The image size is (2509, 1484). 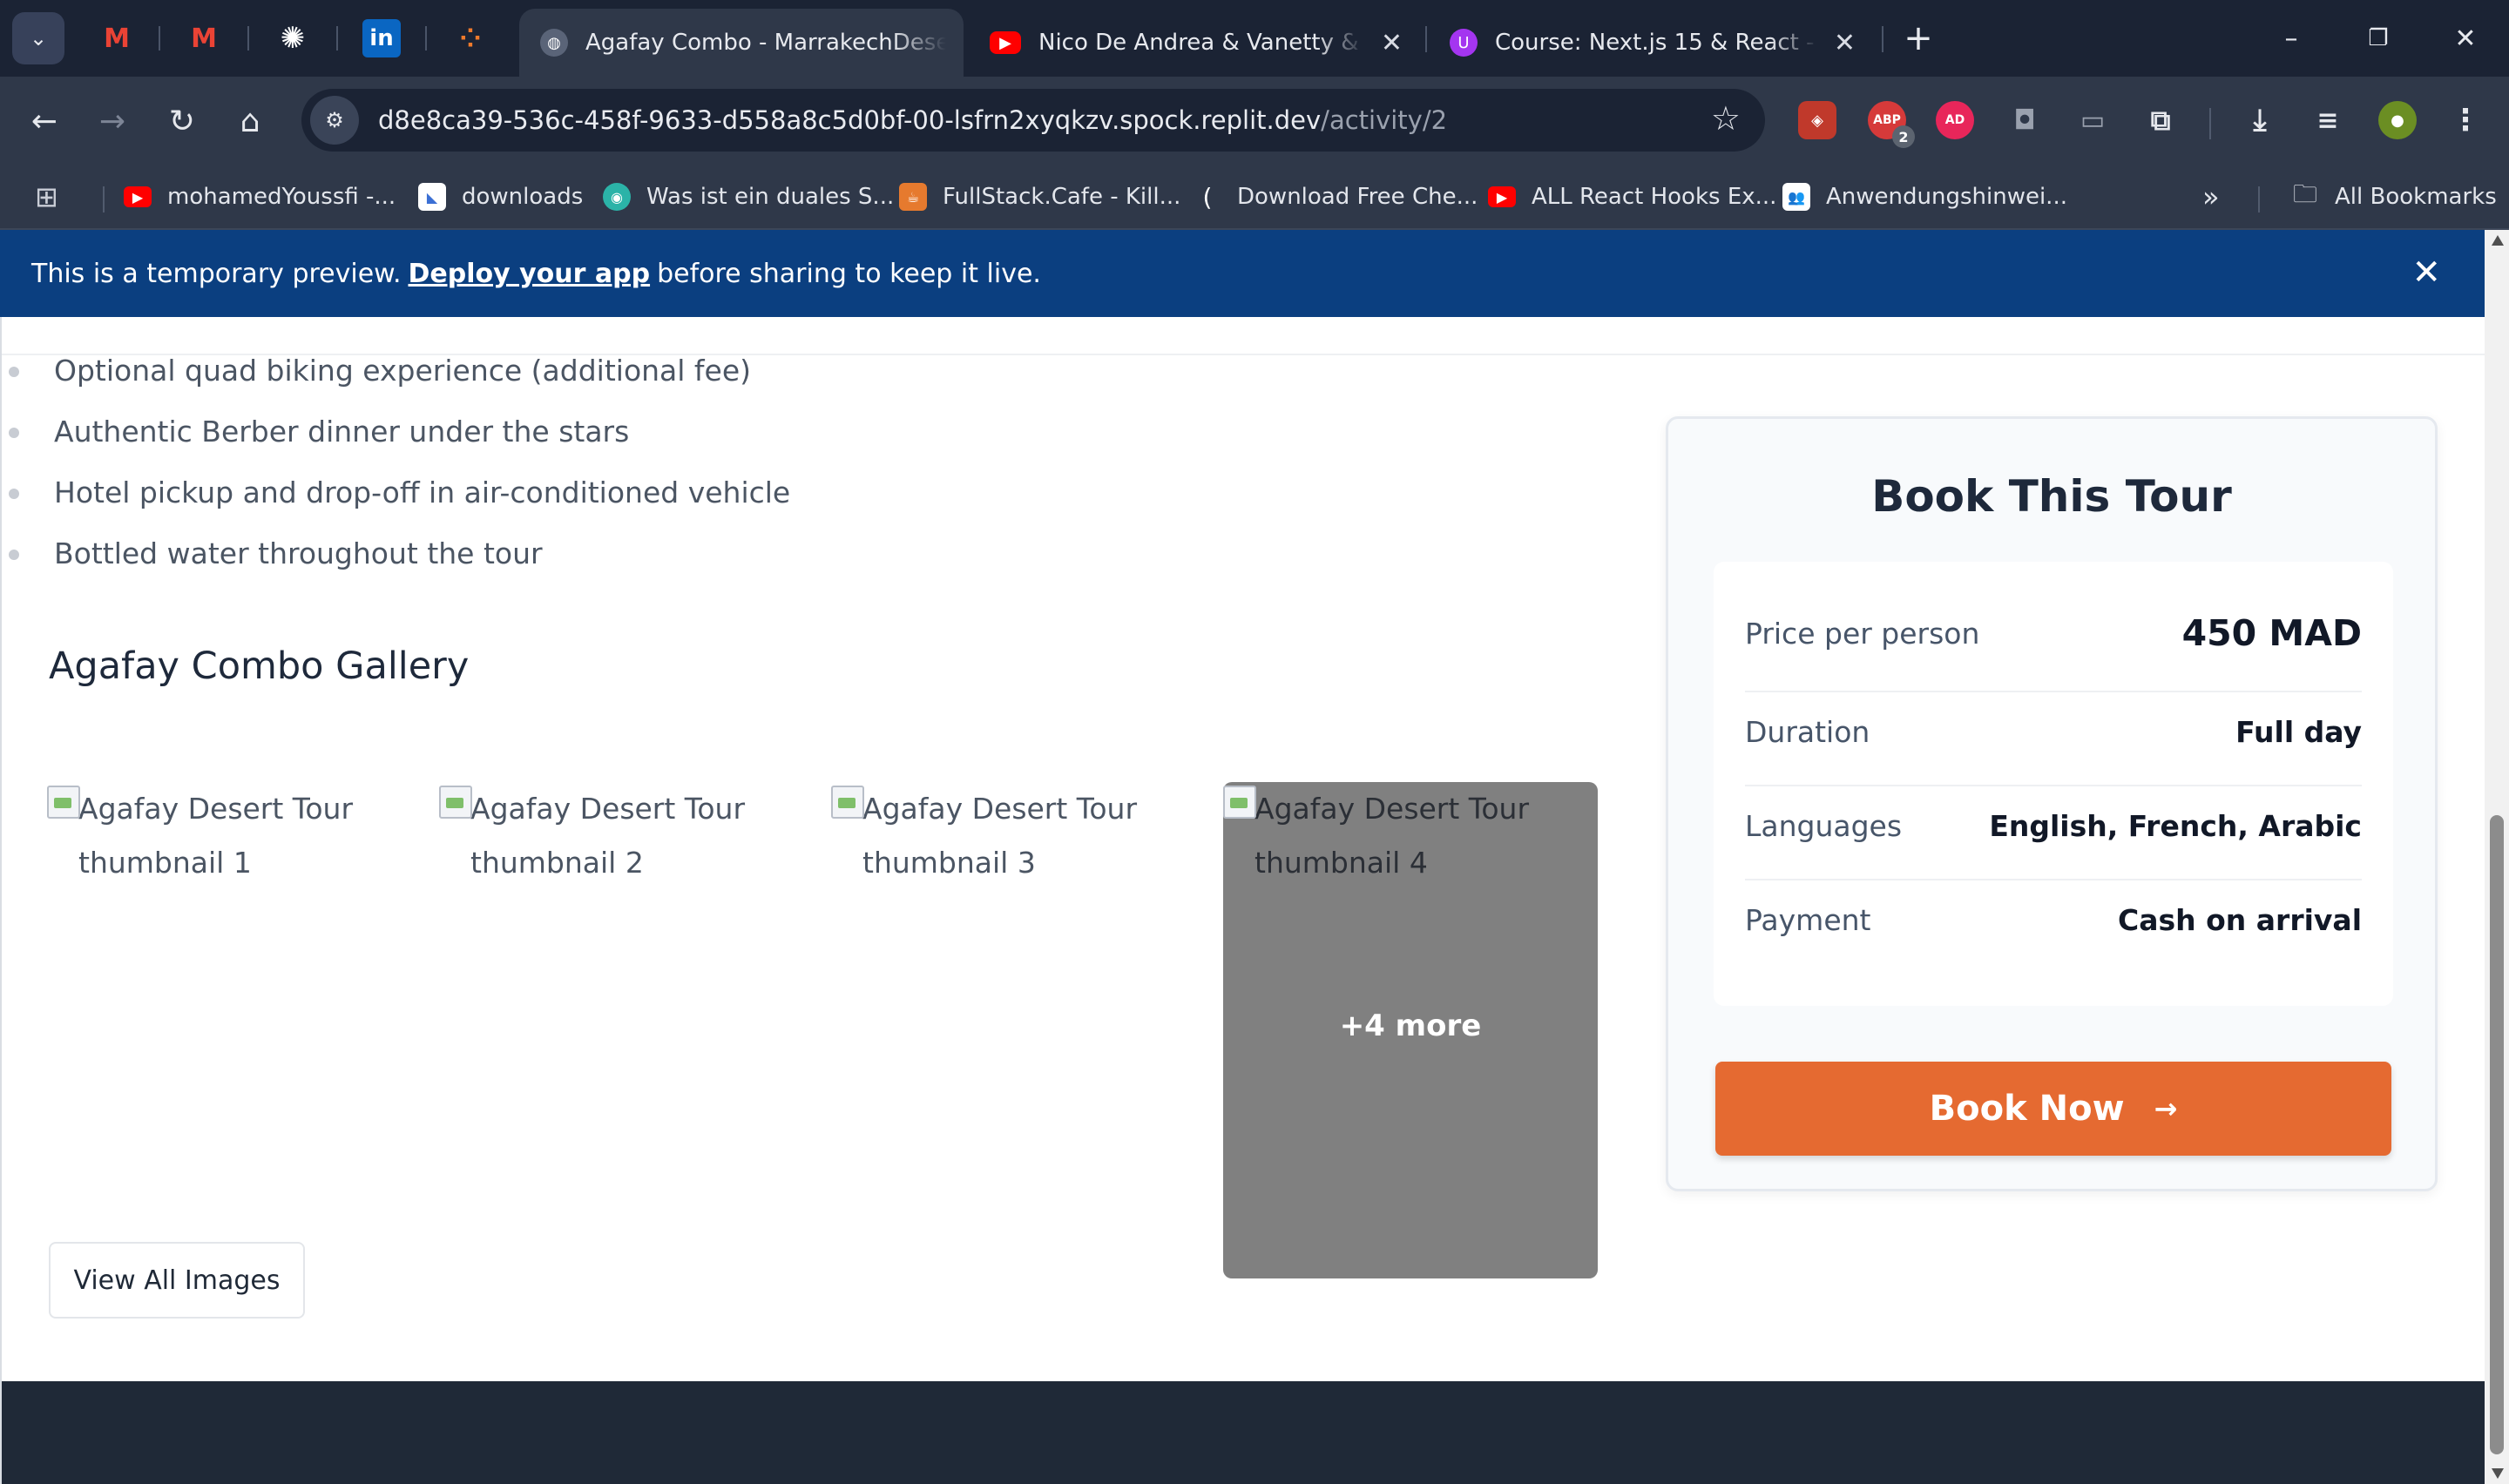 What do you see at coordinates (2304, 193) in the screenshot?
I see `folder-icon: 🗀` at bounding box center [2304, 193].